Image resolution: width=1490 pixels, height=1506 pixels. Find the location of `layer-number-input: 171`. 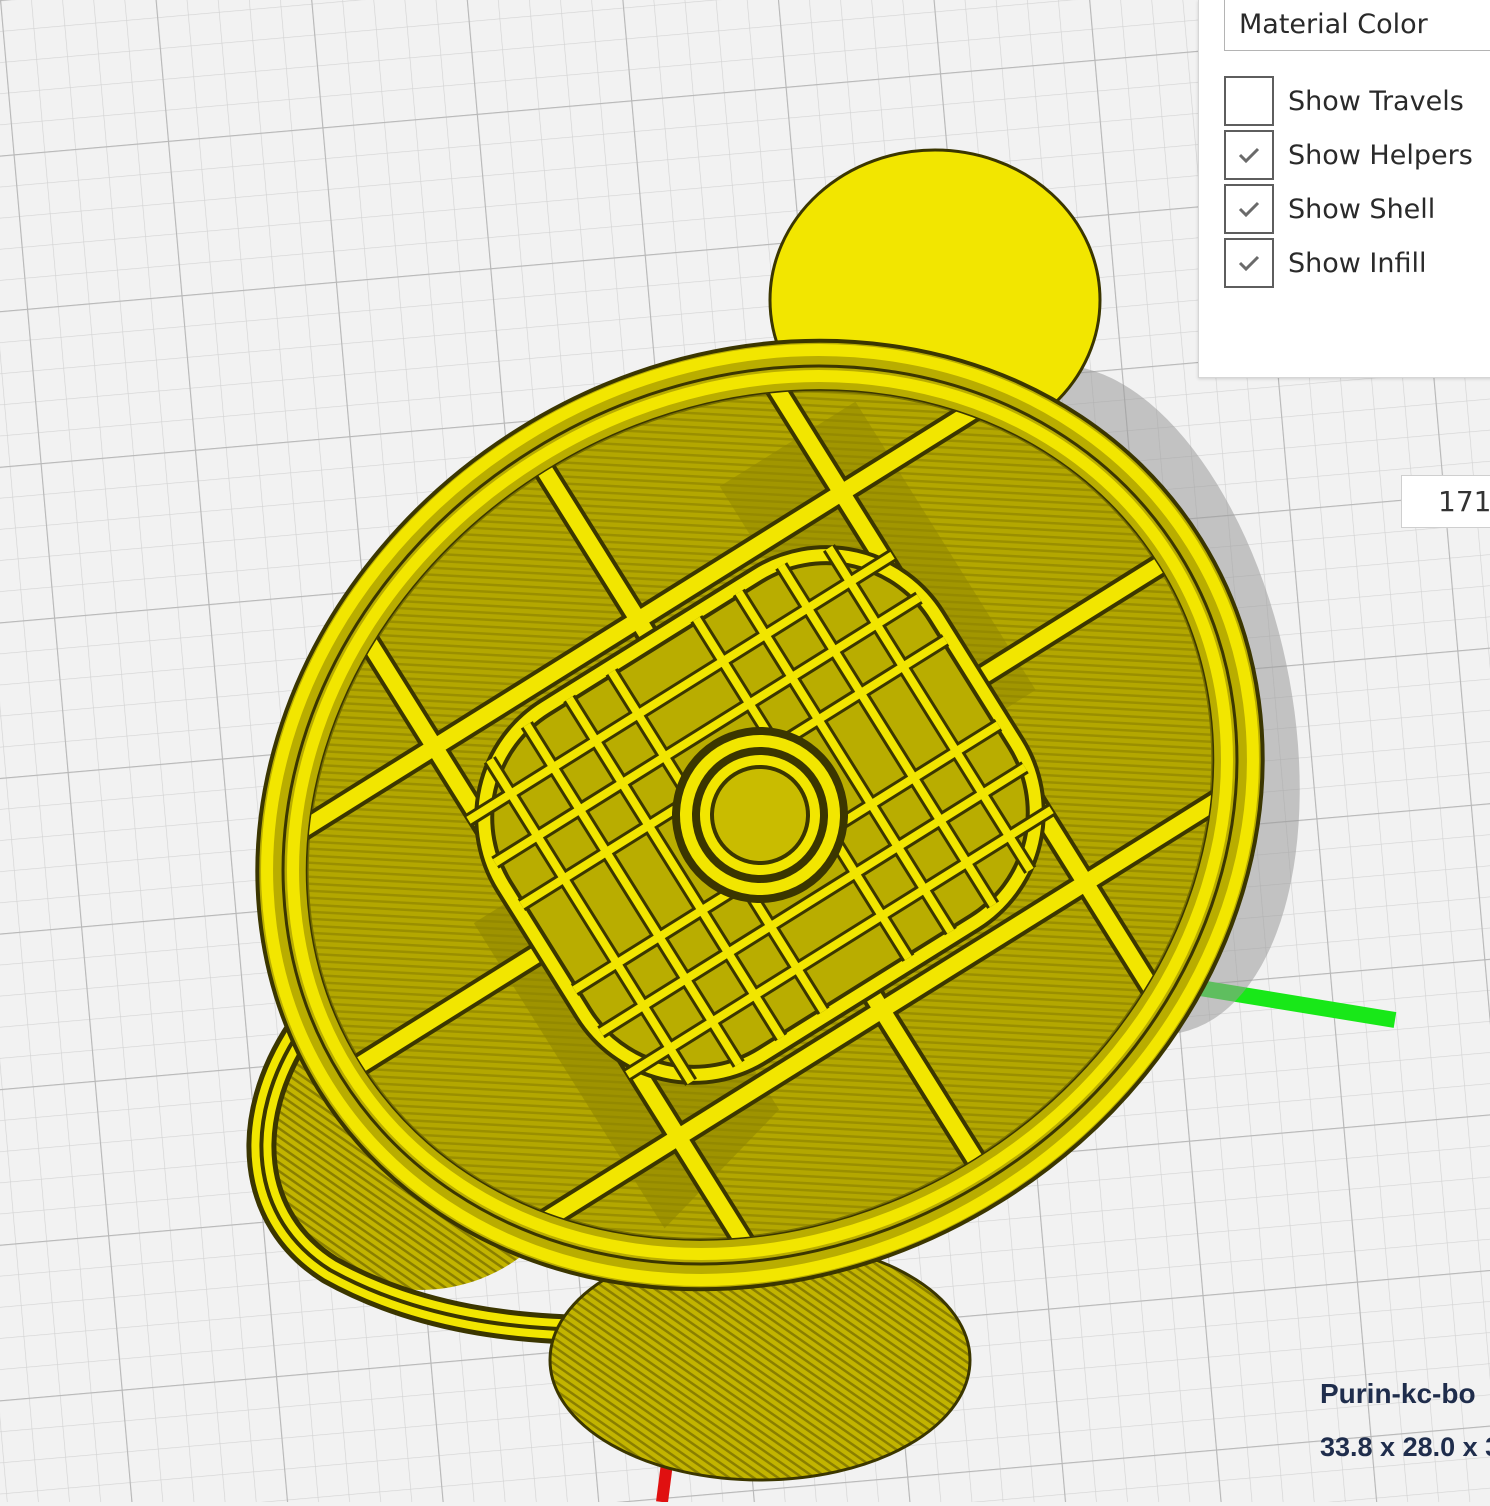

layer-number-input: 171 is located at coordinates (1445, 501).